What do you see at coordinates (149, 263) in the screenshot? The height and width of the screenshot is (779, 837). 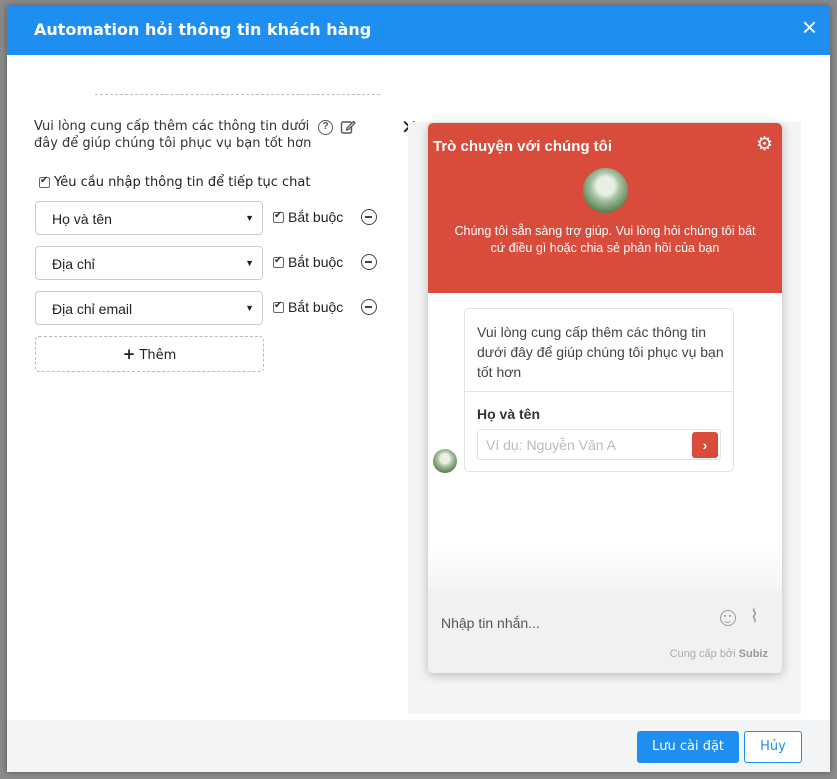 I see `field-select: Địa chỉ ▼` at bounding box center [149, 263].